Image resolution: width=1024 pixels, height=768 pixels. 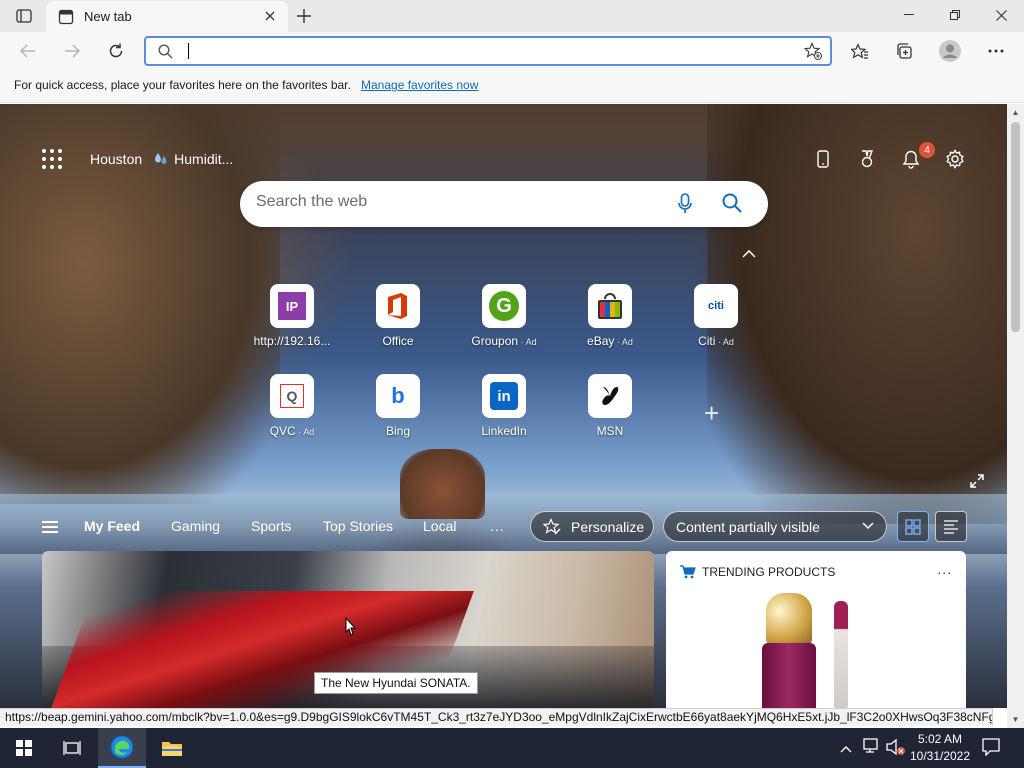 What do you see at coordinates (72, 748) in the screenshot?
I see `task-view-button` at bounding box center [72, 748].